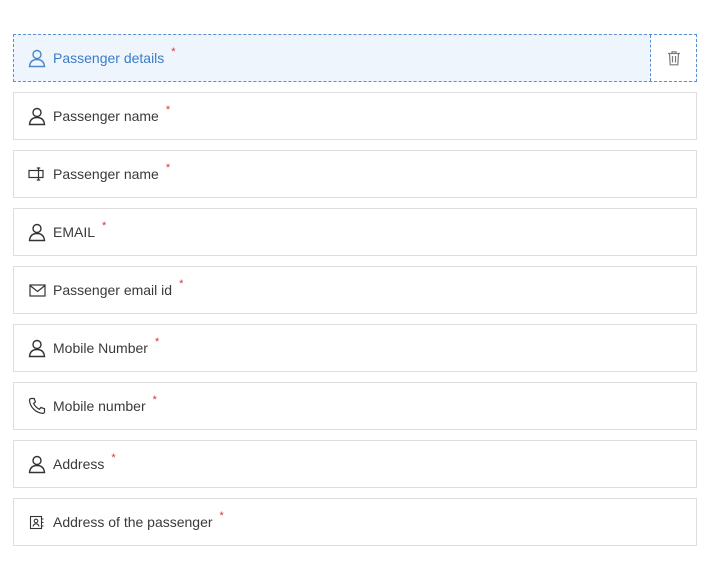 This screenshot has width=716, height=572. What do you see at coordinates (100, 348) in the screenshot?
I see `field-label: Mobile Number` at bounding box center [100, 348].